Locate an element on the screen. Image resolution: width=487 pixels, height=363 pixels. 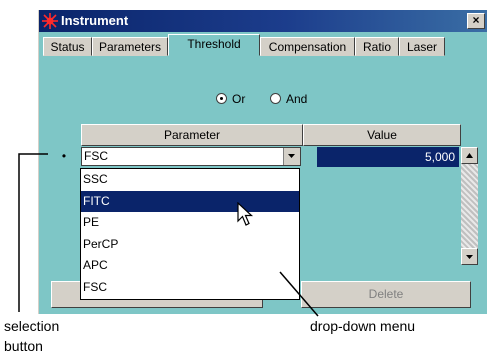
column-header-value: Value is located at coordinates (382, 135).